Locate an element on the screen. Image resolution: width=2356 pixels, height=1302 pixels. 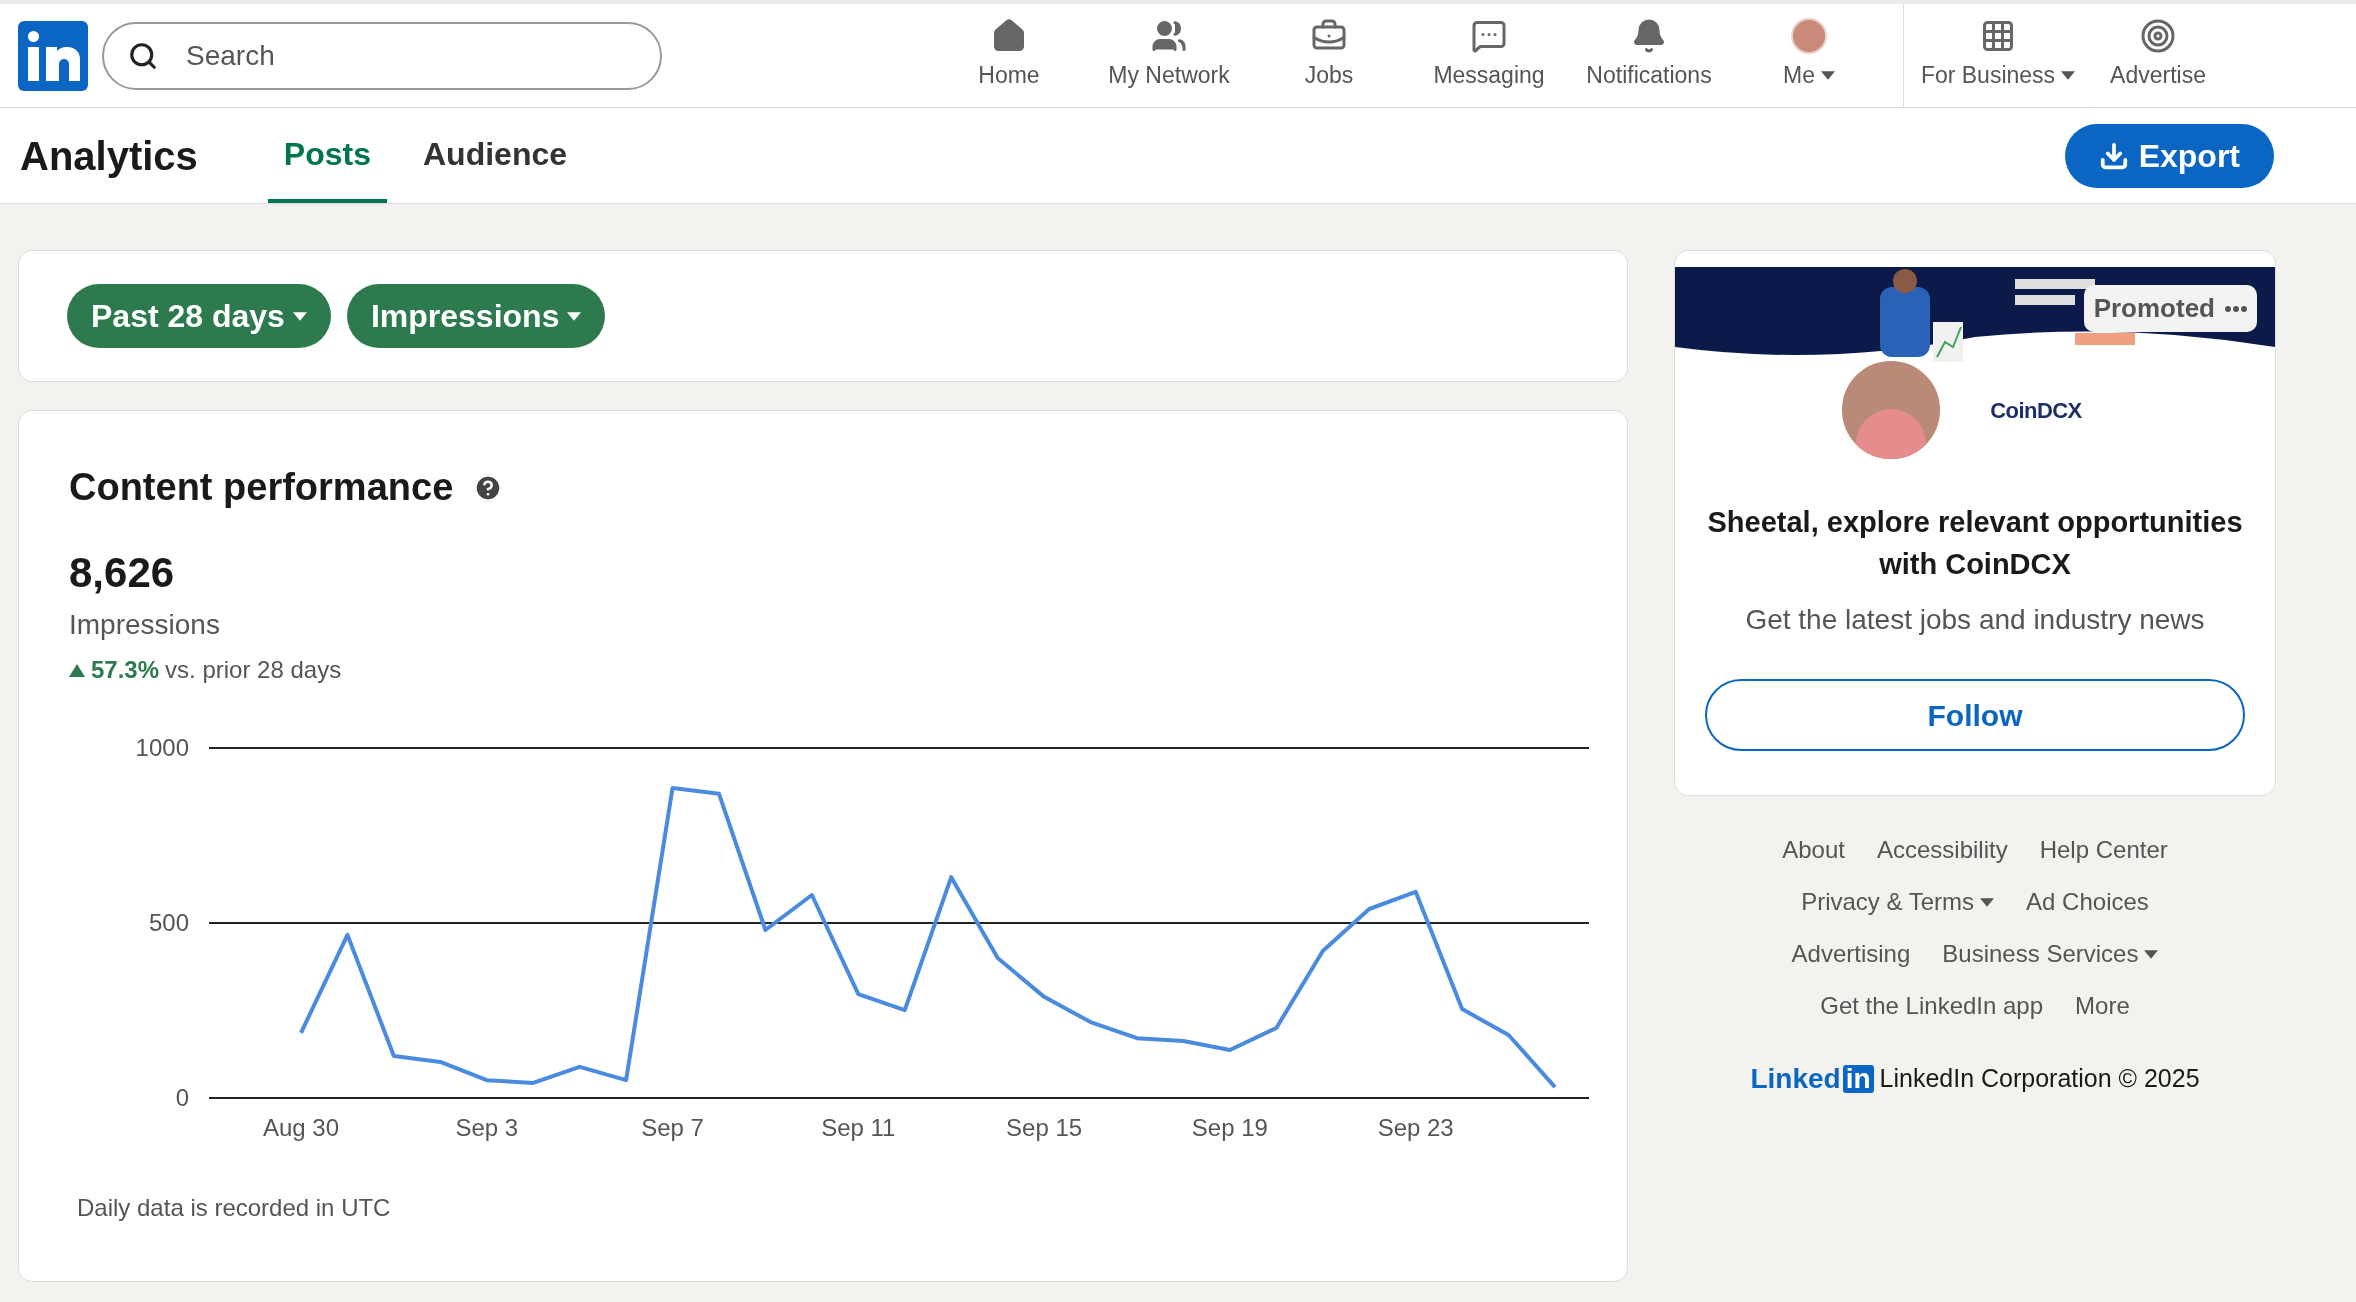
search-field: Search is located at coordinates (382, 55).